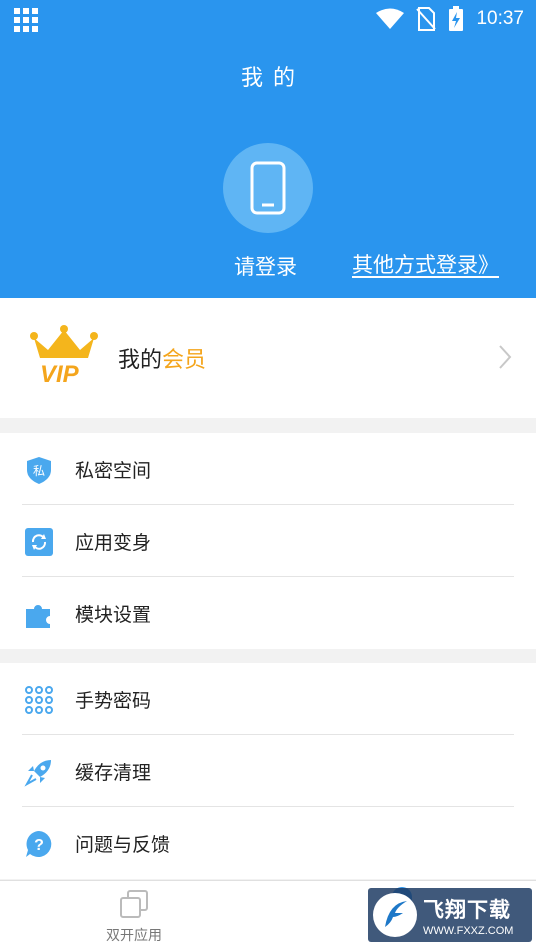 This screenshot has width=536, height=952. What do you see at coordinates (425, 264) in the screenshot?
I see `other-login-link: 其他方式登录》` at bounding box center [425, 264].